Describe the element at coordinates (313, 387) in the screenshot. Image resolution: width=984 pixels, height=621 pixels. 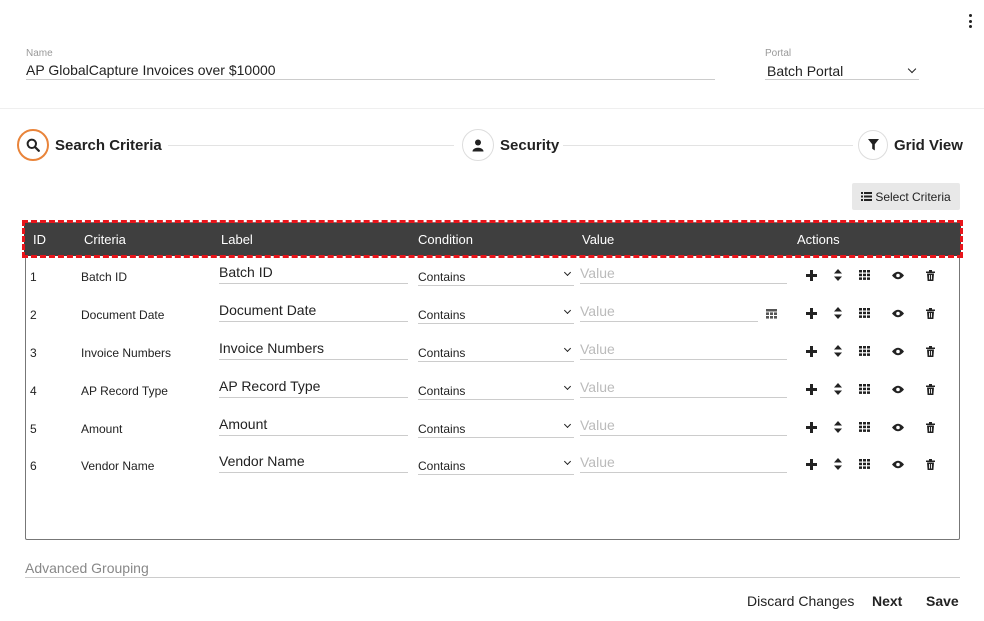
I see `row-label-input: AP Record Type` at that location.